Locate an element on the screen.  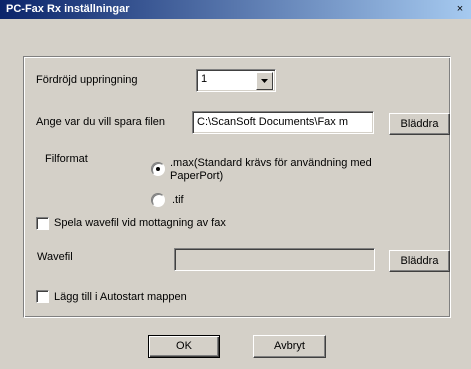
close-icon: × is located at coordinates (460, 9).